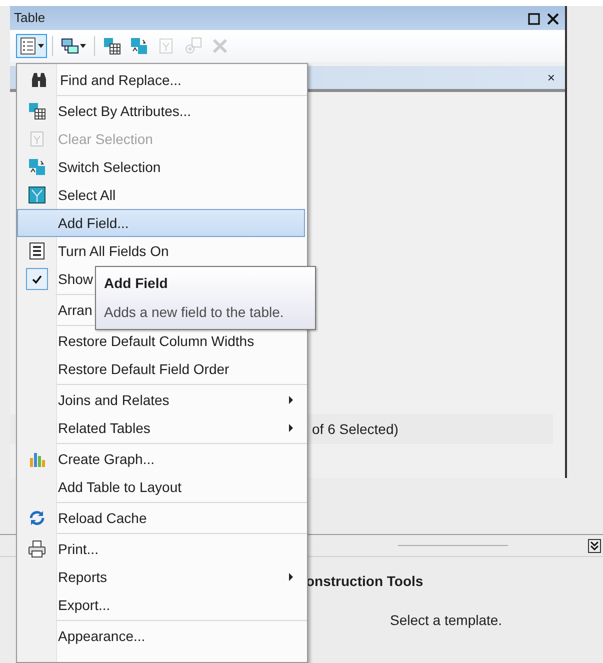 The image size is (603, 663). Describe the element at coordinates (194, 312) in the screenshot. I see `tooltip-text: Adds a new field to the table.` at that location.